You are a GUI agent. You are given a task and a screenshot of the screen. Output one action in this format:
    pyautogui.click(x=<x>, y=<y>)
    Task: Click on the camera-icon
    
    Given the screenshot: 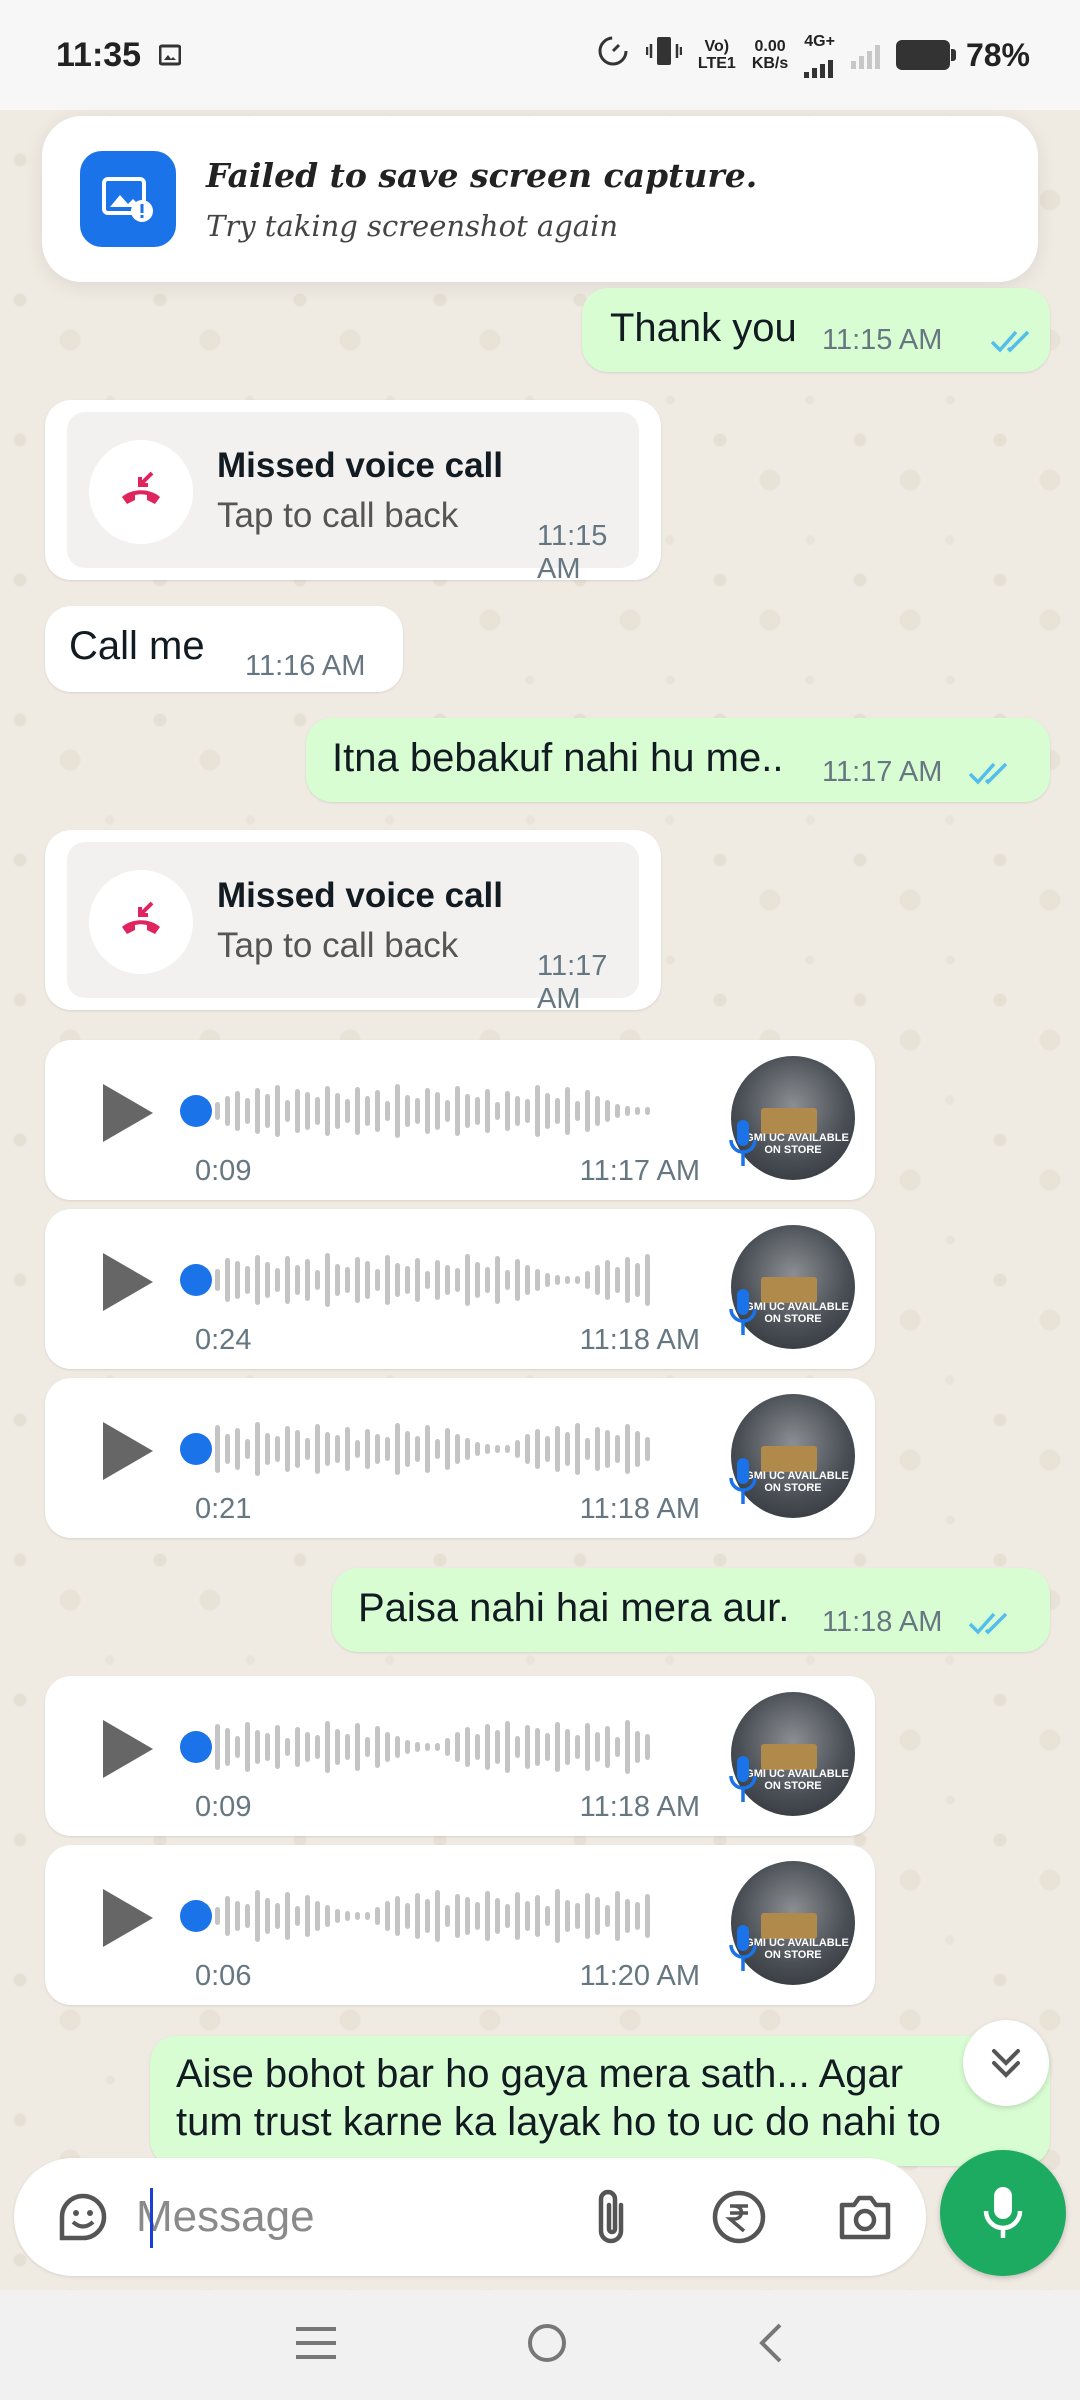 What is the action you would take?
    pyautogui.click(x=865, y=2217)
    